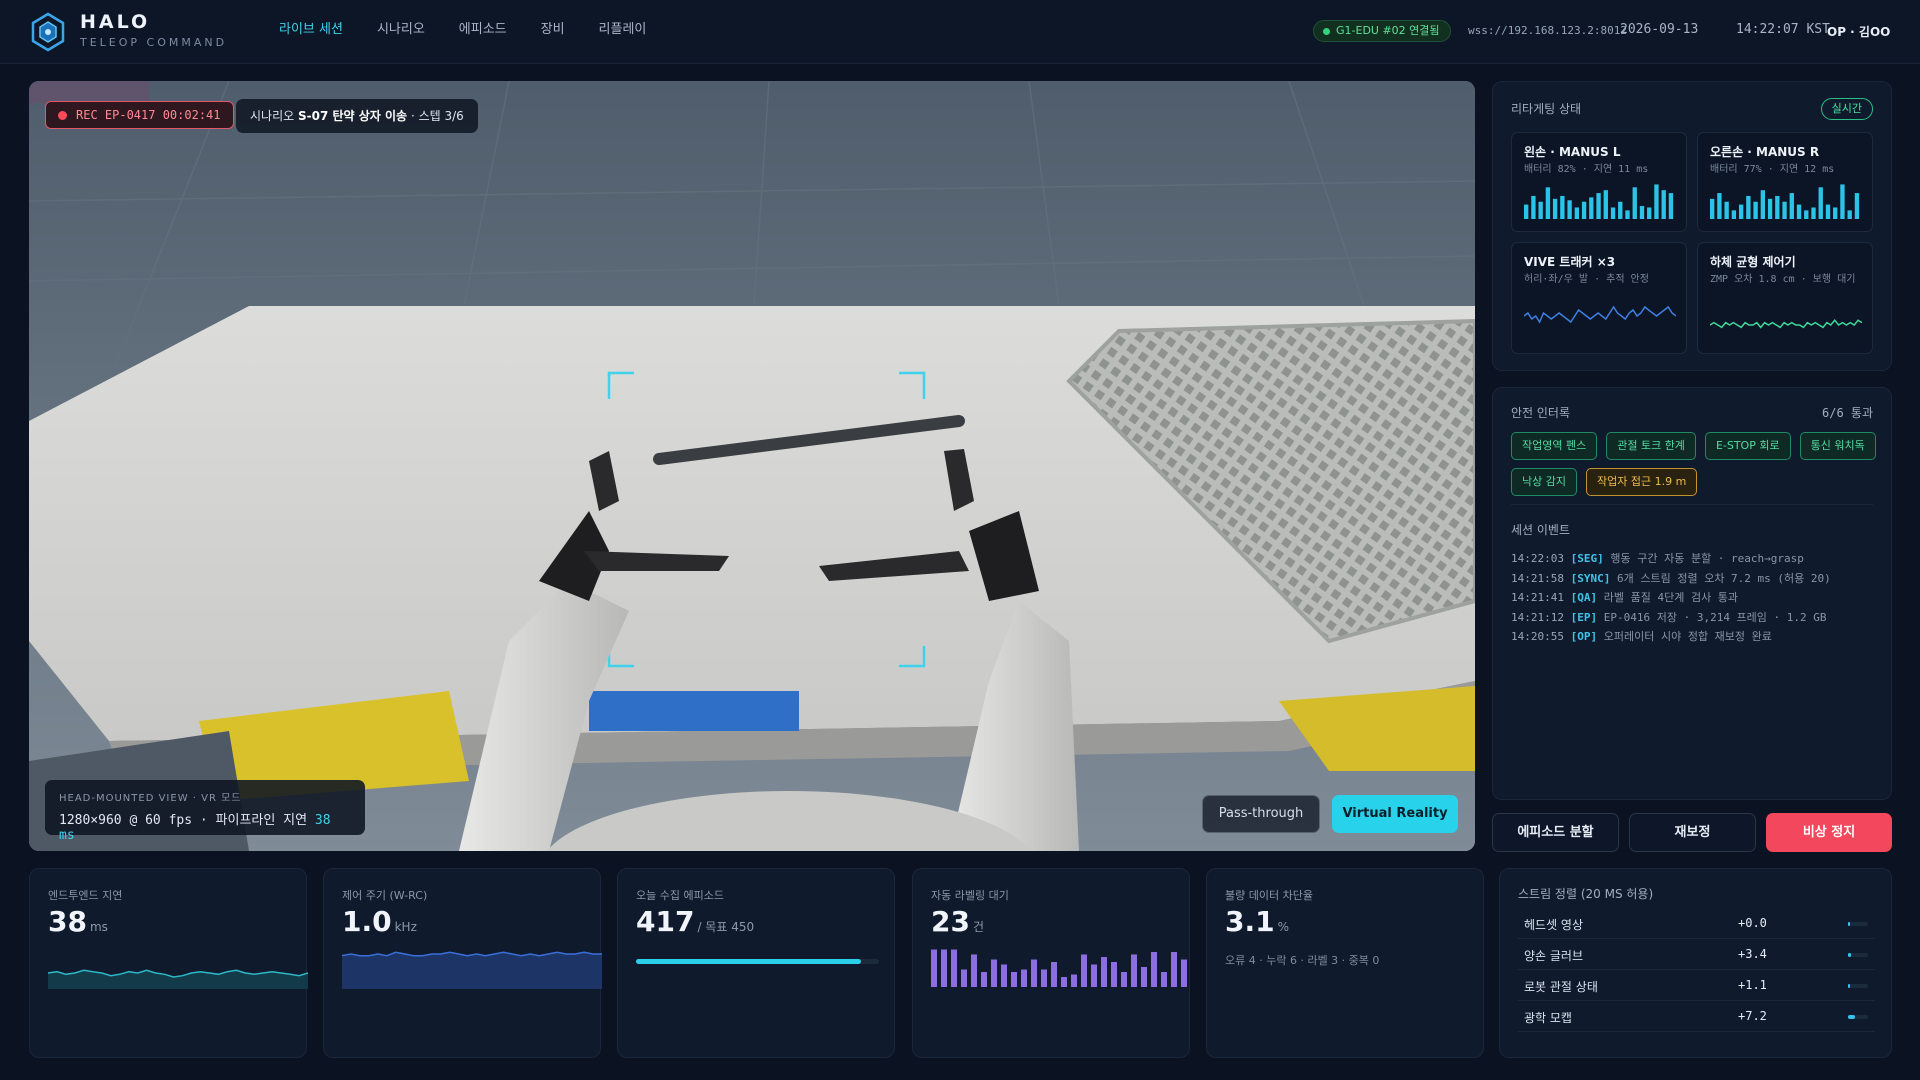 This screenshot has height=1080, width=1920. Describe the element at coordinates (1752, 1016) in the screenshot. I see `stream-offset: +7.2` at that location.